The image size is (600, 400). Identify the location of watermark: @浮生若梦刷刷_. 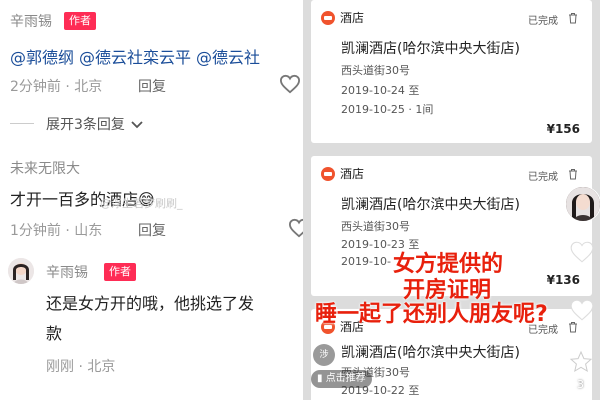
(141, 203).